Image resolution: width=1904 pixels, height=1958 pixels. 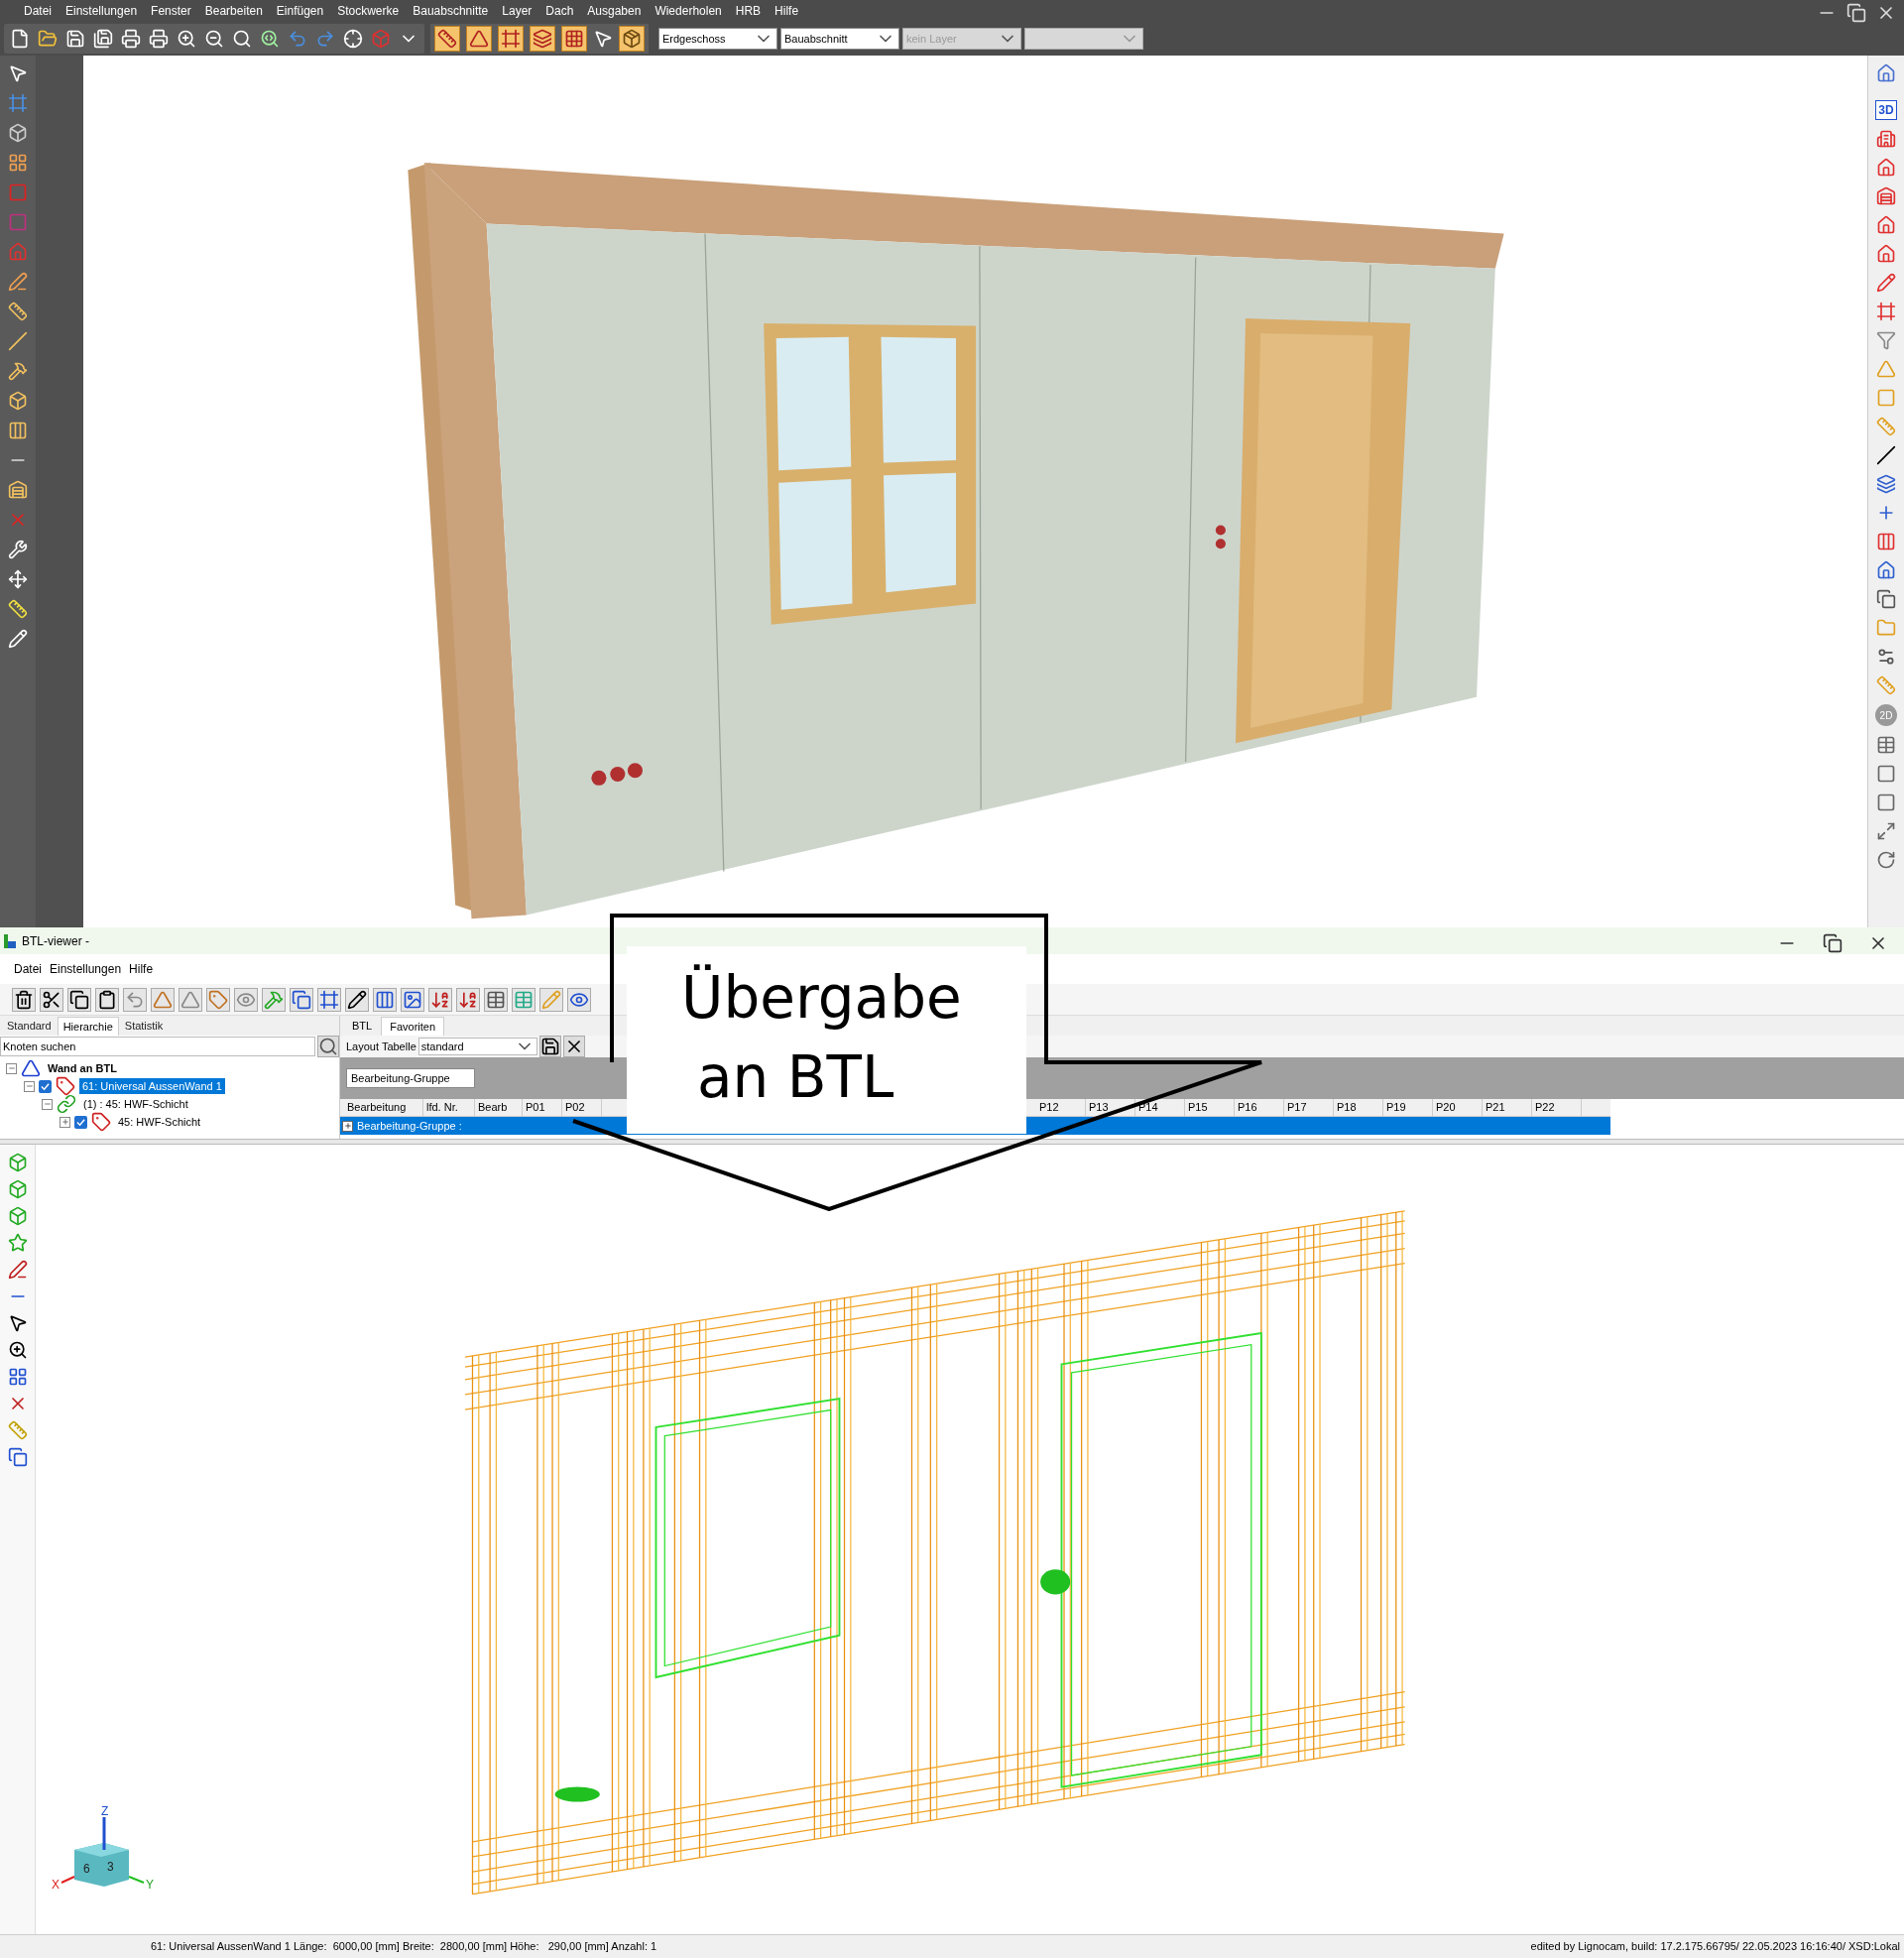 What do you see at coordinates (1309, 1107) in the screenshot?
I see `column-header: P17` at bounding box center [1309, 1107].